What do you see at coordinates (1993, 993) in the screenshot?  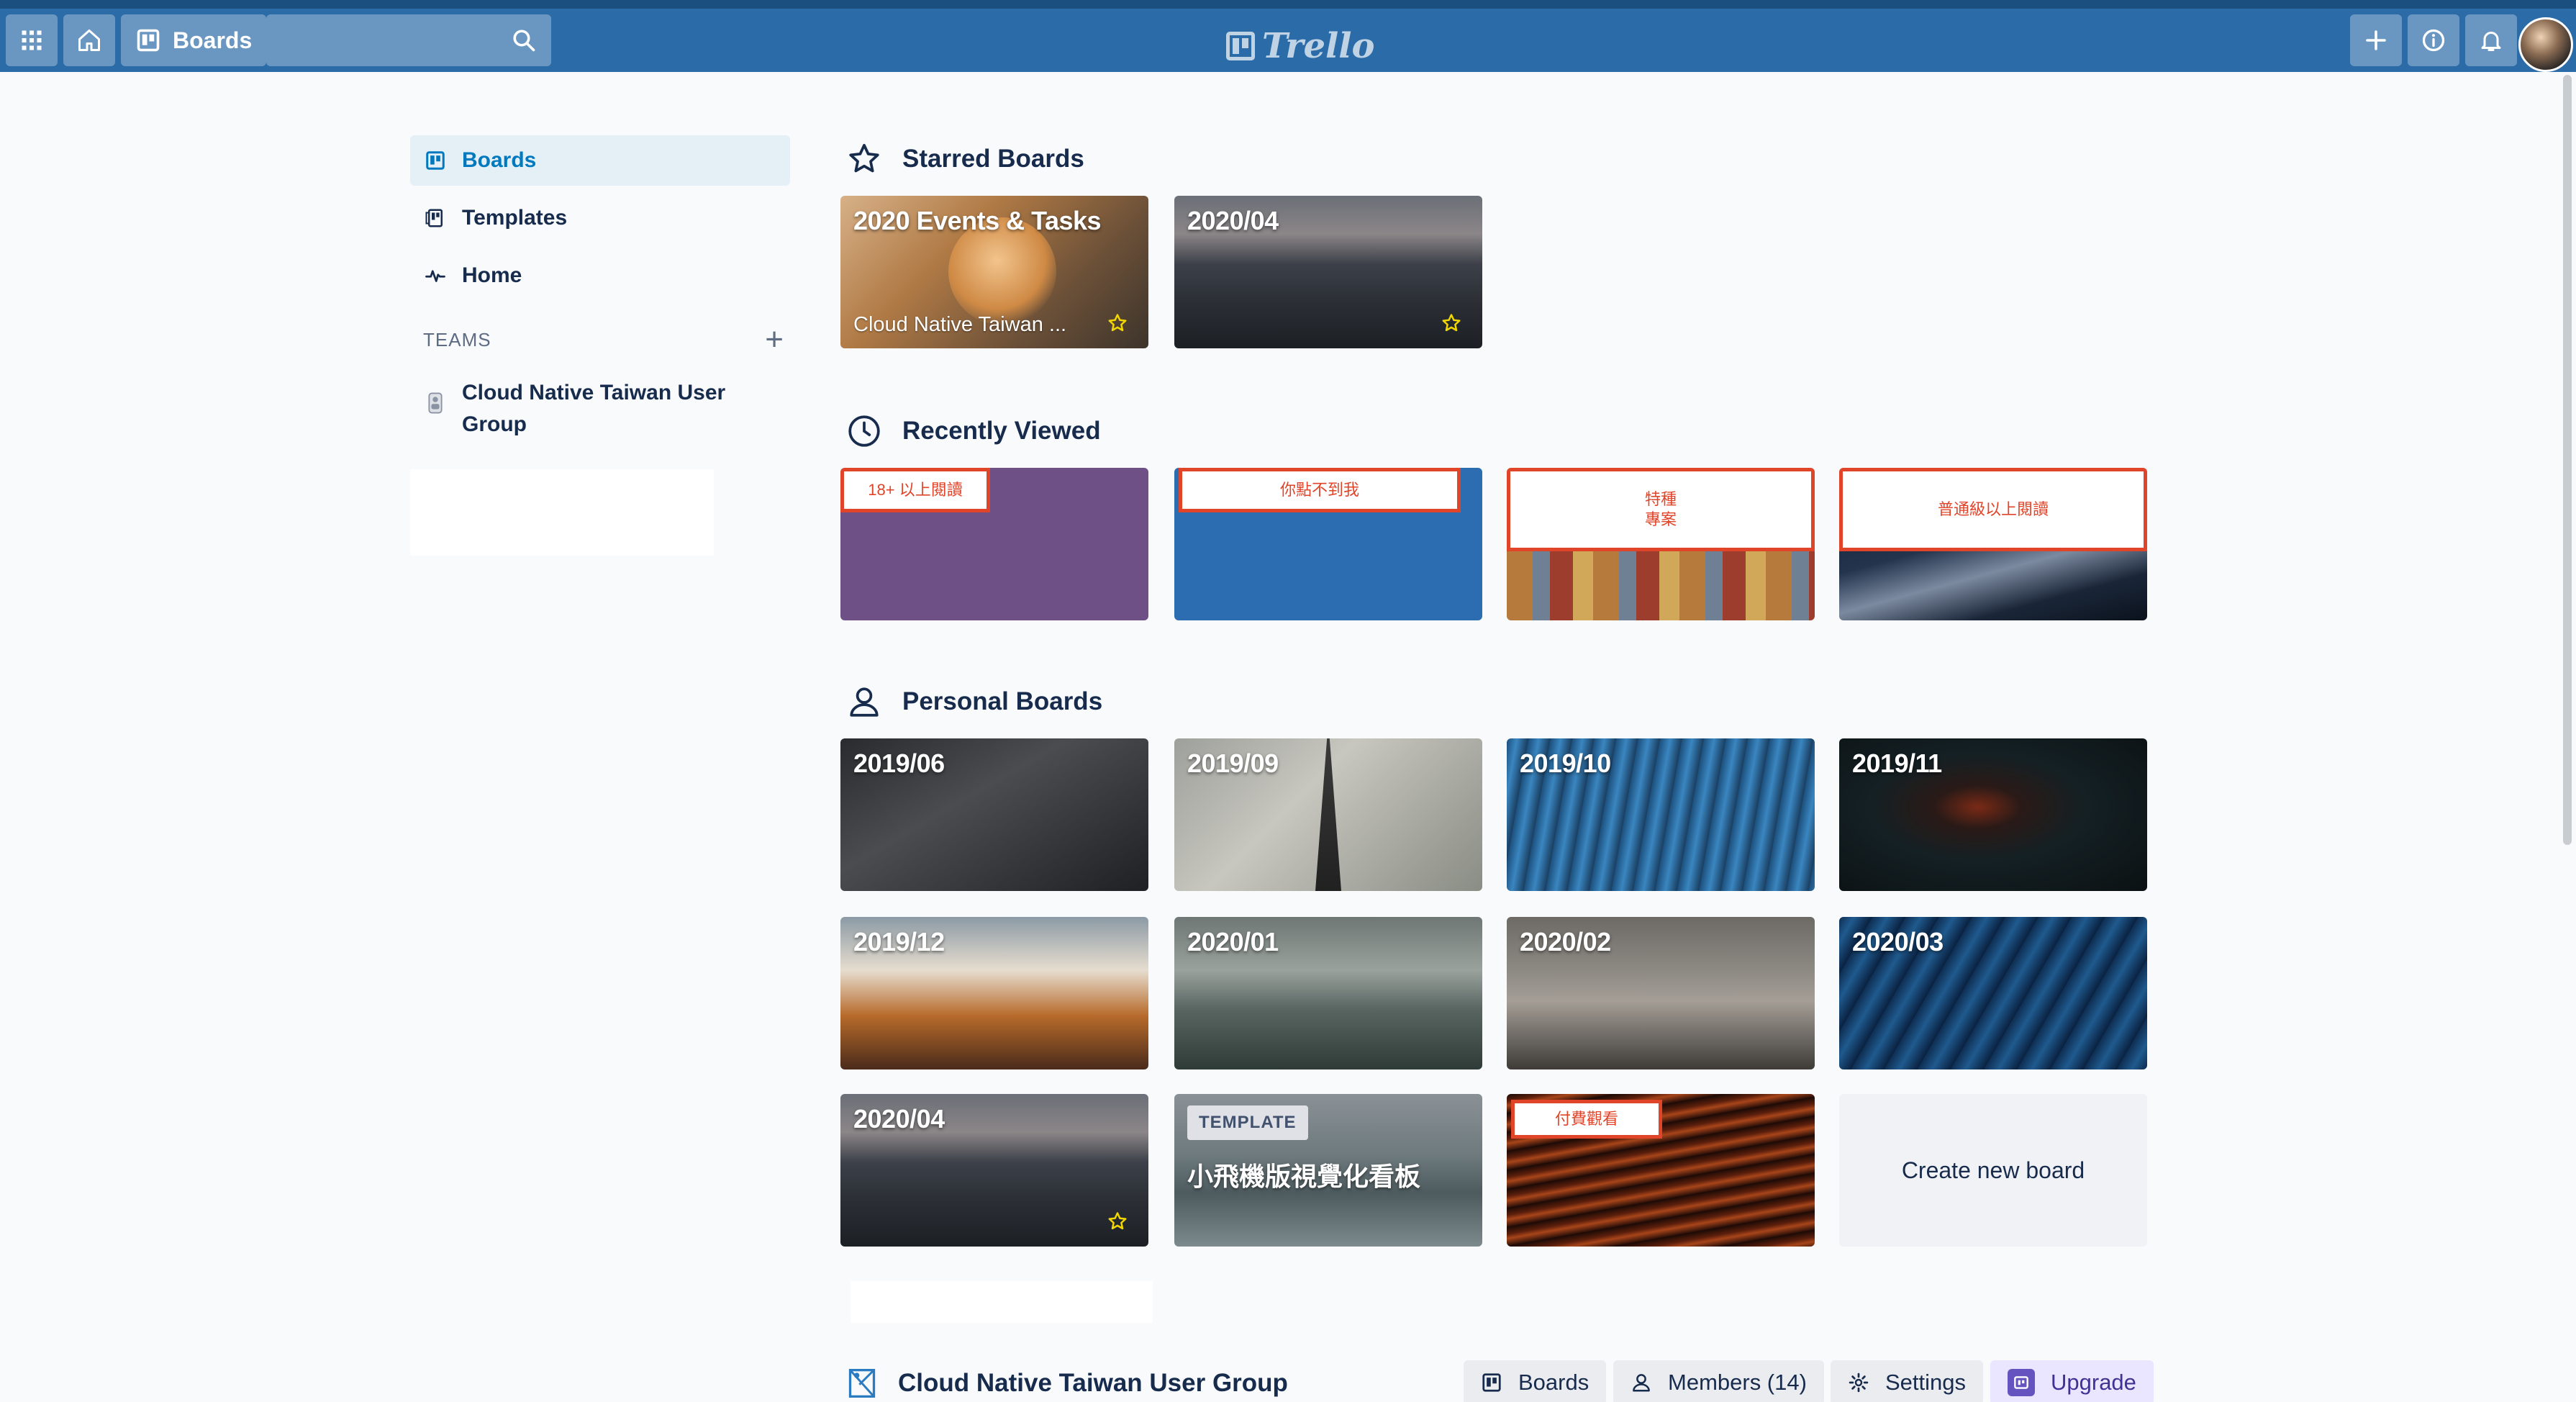 I see `board-tile-personal: 2020/03` at bounding box center [1993, 993].